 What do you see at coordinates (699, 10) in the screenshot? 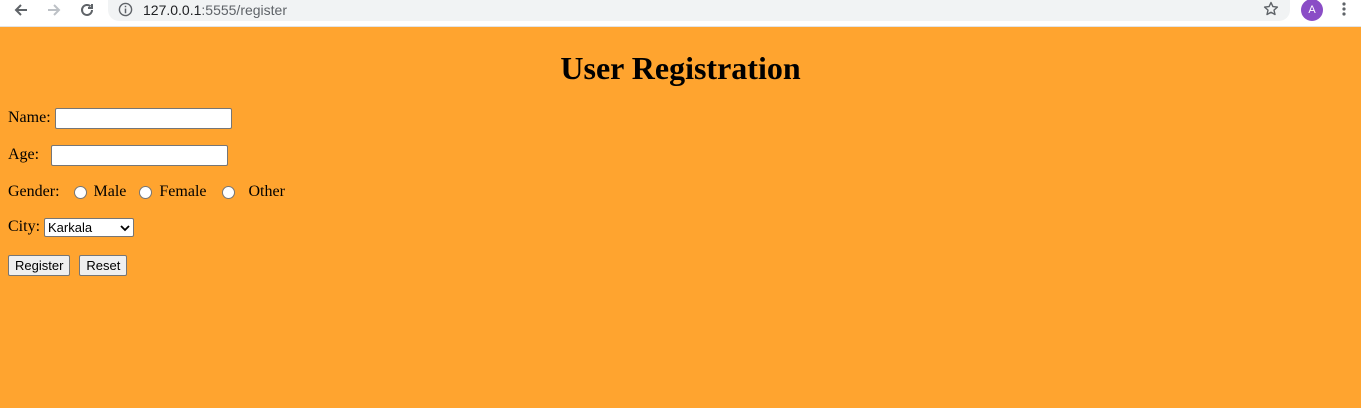
I see `address-bar: 127.0.0.1:5555/register` at bounding box center [699, 10].